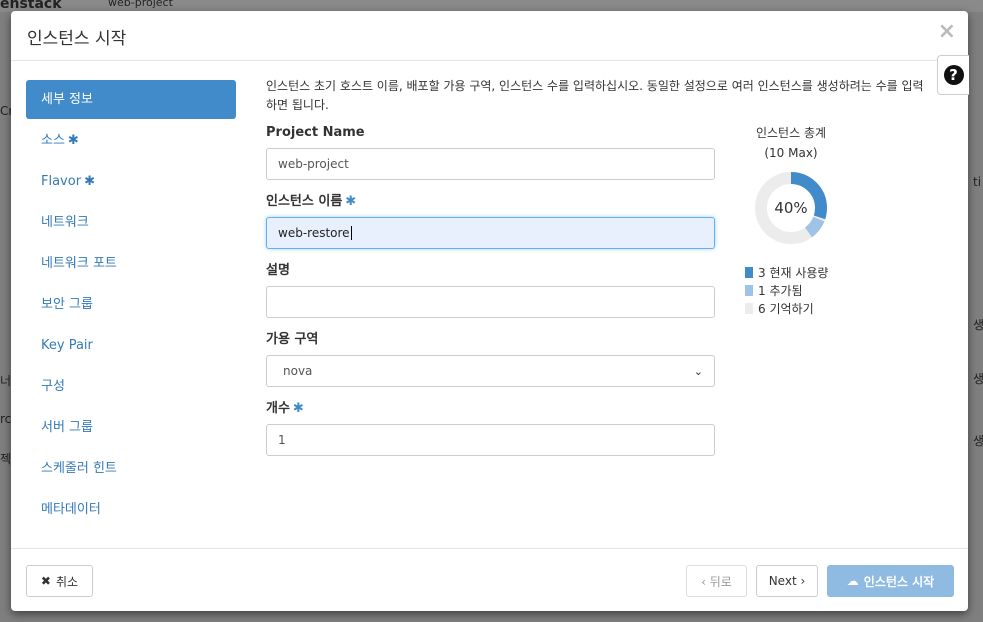 This screenshot has height=622, width=983. I want to click on nav-item-label: 메타데이터, so click(71, 509).